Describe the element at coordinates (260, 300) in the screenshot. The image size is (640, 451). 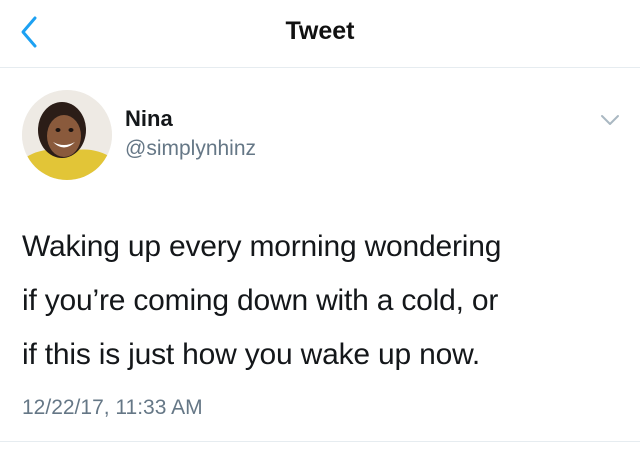
I see `tweet-text-line: if you’re coming down with a cold, or` at that location.